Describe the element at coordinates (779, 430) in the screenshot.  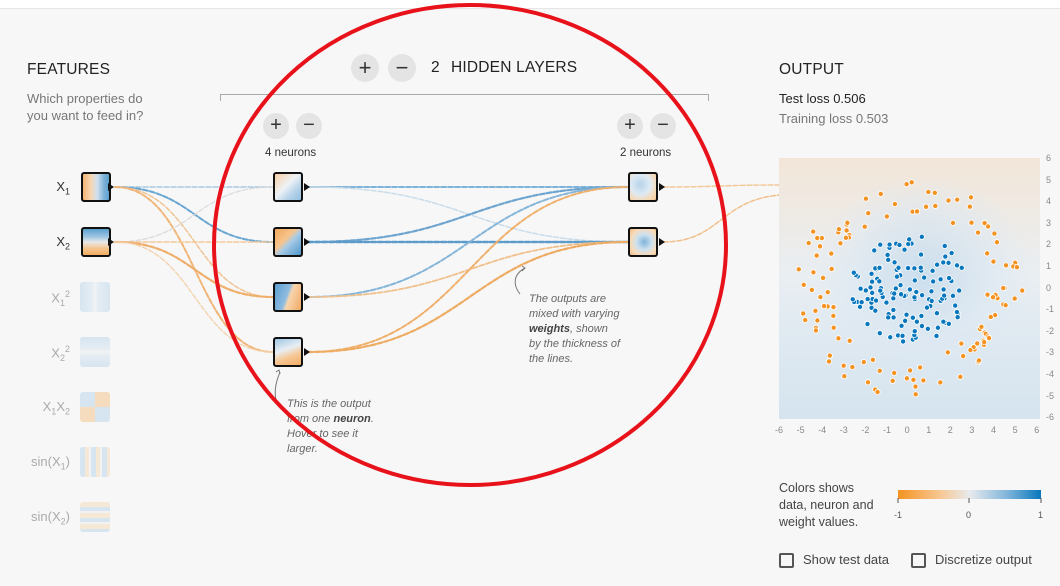
I see `x-tick: -6` at that location.